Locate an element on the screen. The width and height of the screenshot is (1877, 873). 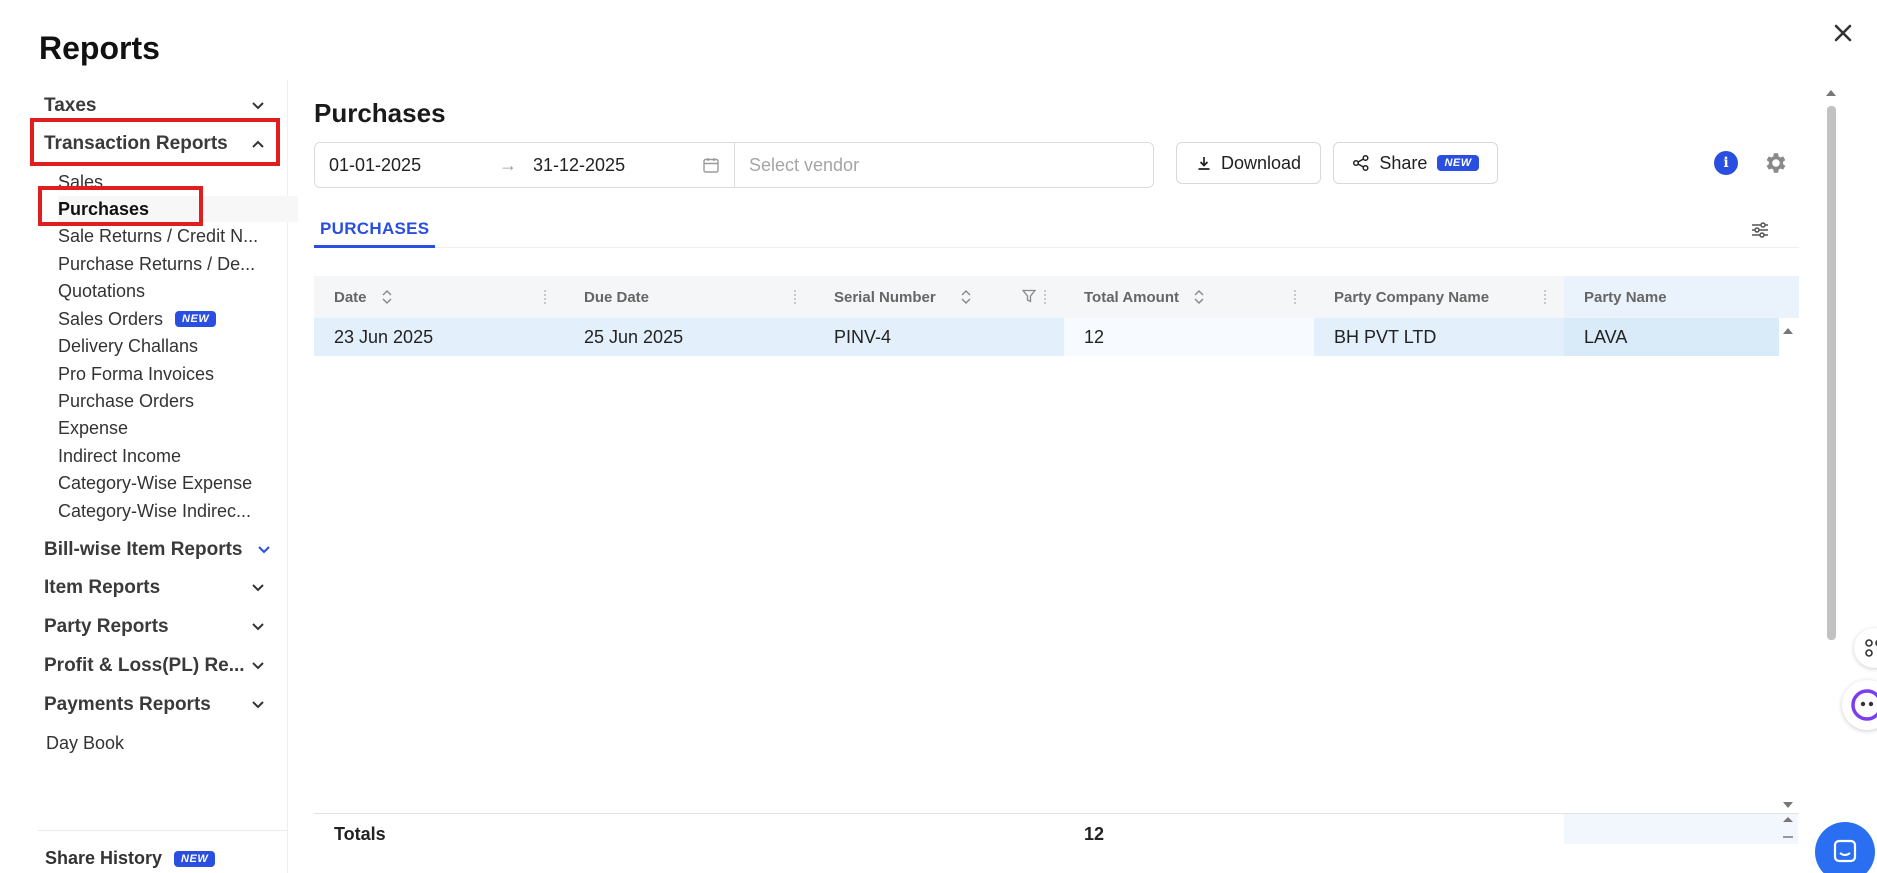
sidebar-item-expense: Expense is located at coordinates (165, 428).